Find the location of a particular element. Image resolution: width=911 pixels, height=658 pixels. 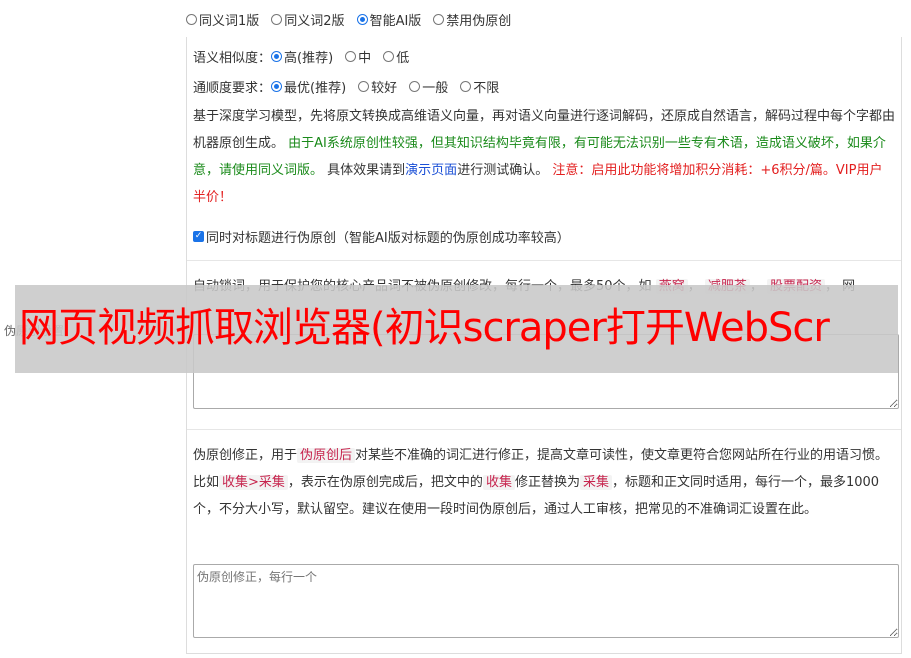

title-overlay-banner: 网页视频抓取浏览器(初识scraper打开WebScr is located at coordinates (456, 329).